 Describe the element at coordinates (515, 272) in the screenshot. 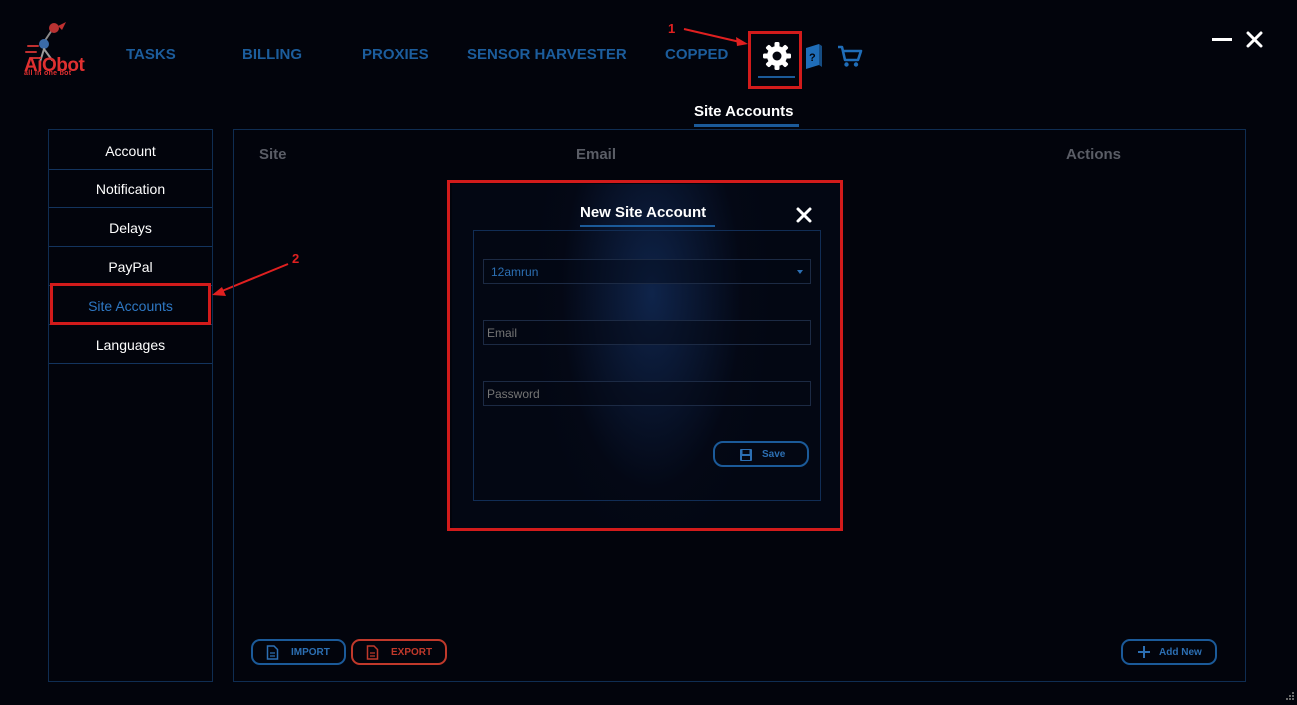

I see `site-select-value: 12amrun` at that location.